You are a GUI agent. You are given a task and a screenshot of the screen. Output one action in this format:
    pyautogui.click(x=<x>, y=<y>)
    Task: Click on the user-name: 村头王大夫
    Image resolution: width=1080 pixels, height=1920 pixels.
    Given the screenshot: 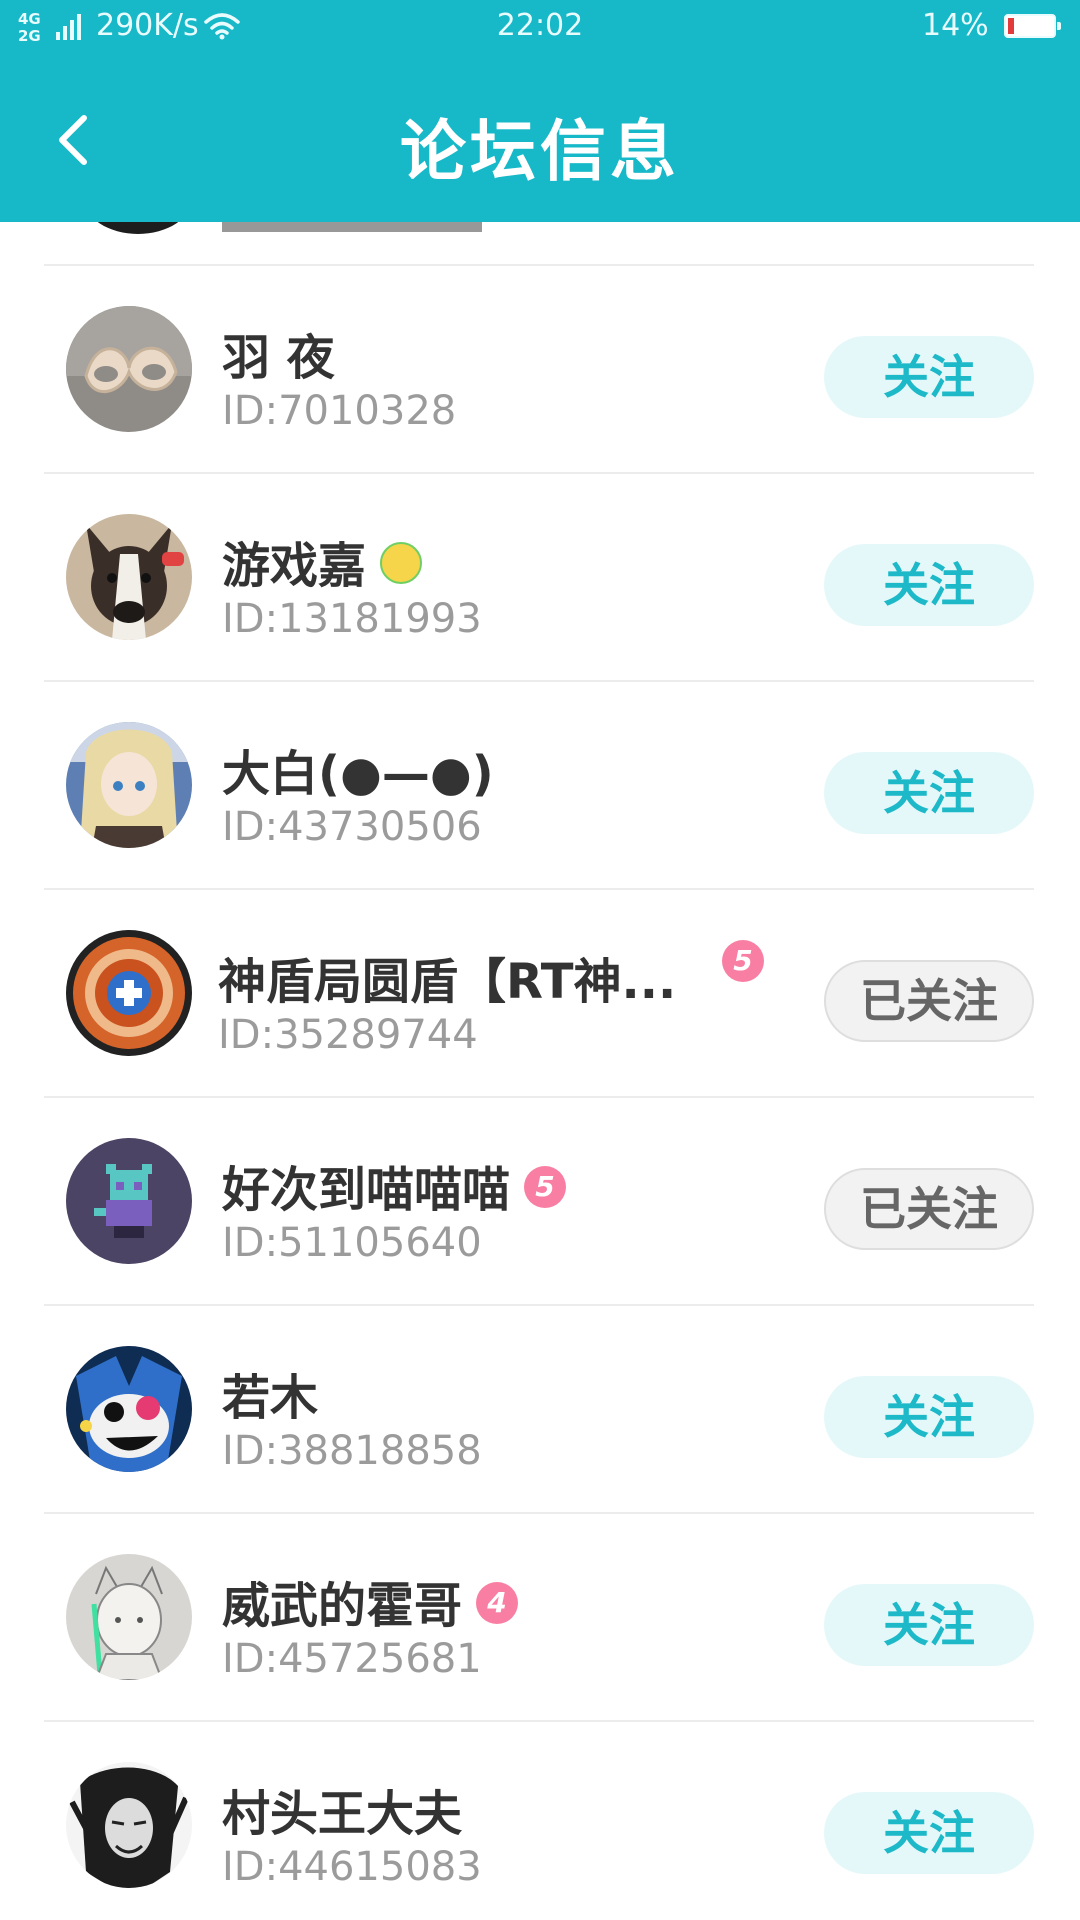 What is the action you would take?
    pyautogui.click(x=342, y=1814)
    